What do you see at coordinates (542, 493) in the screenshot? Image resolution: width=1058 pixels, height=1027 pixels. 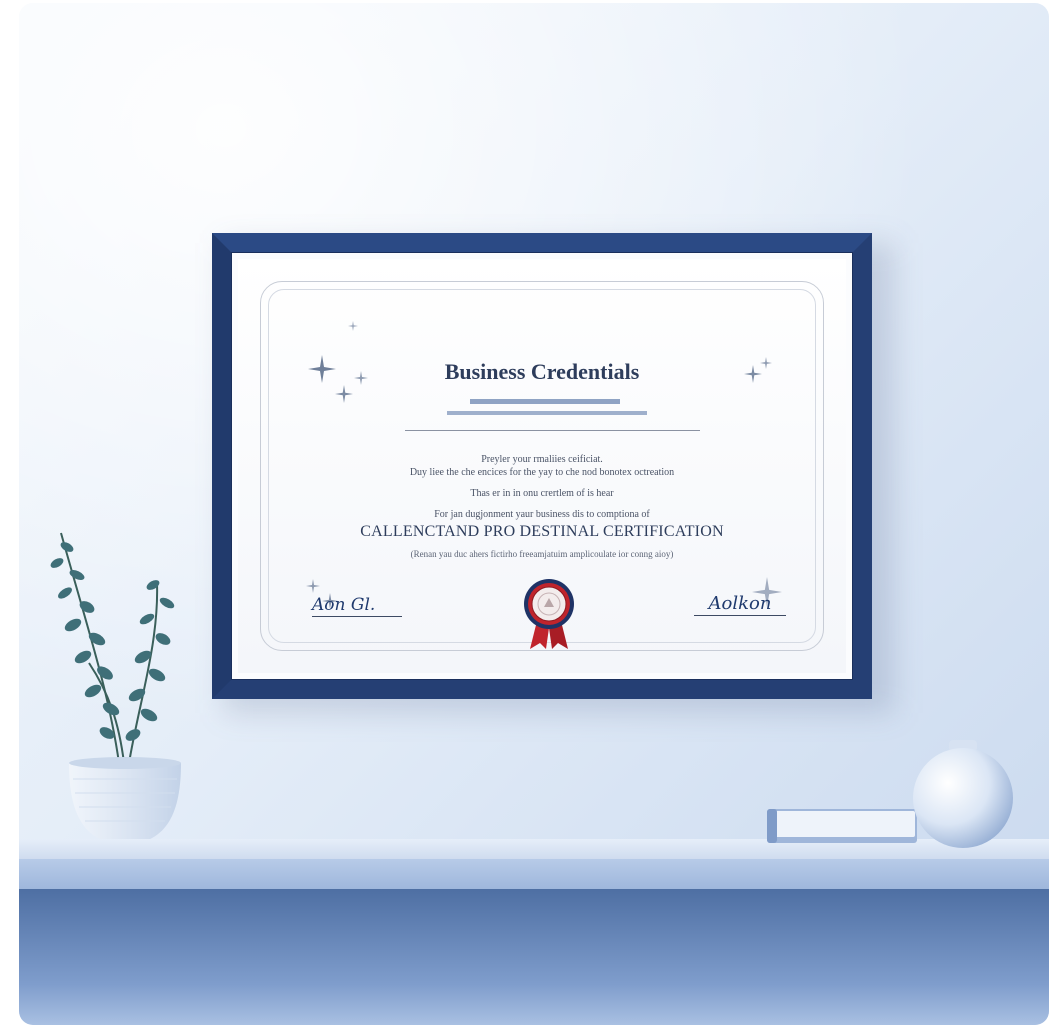 I see `body-line: Thas er in in onu crertlem of is hear` at bounding box center [542, 493].